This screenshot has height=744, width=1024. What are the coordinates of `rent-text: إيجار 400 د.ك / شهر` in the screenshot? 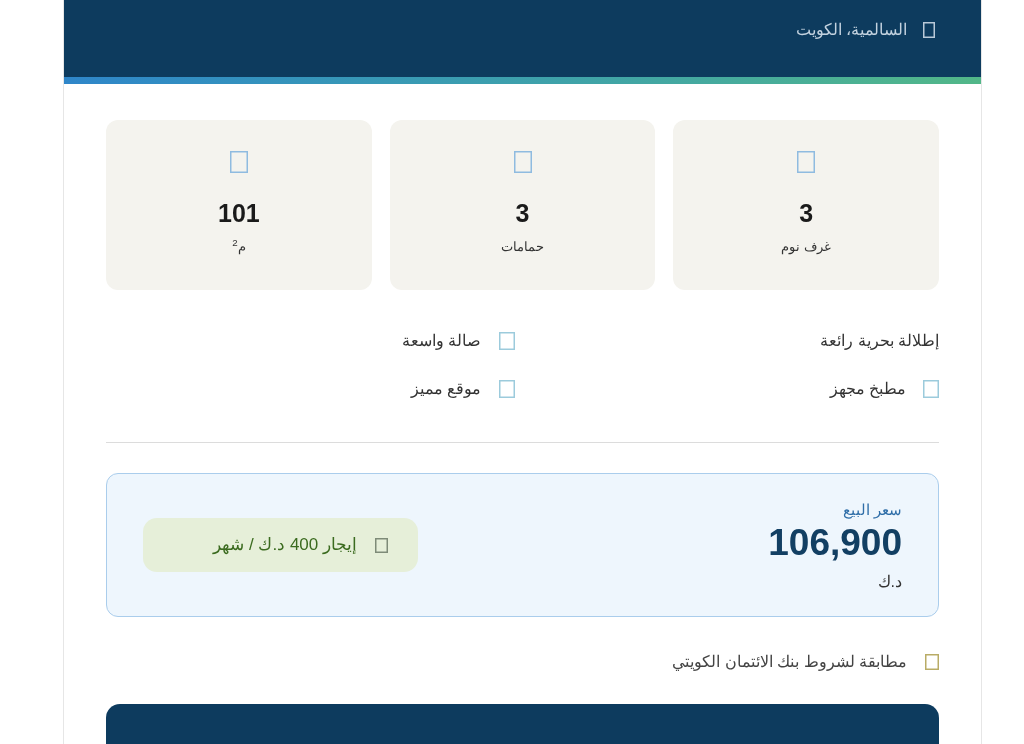 It's located at (285, 545).